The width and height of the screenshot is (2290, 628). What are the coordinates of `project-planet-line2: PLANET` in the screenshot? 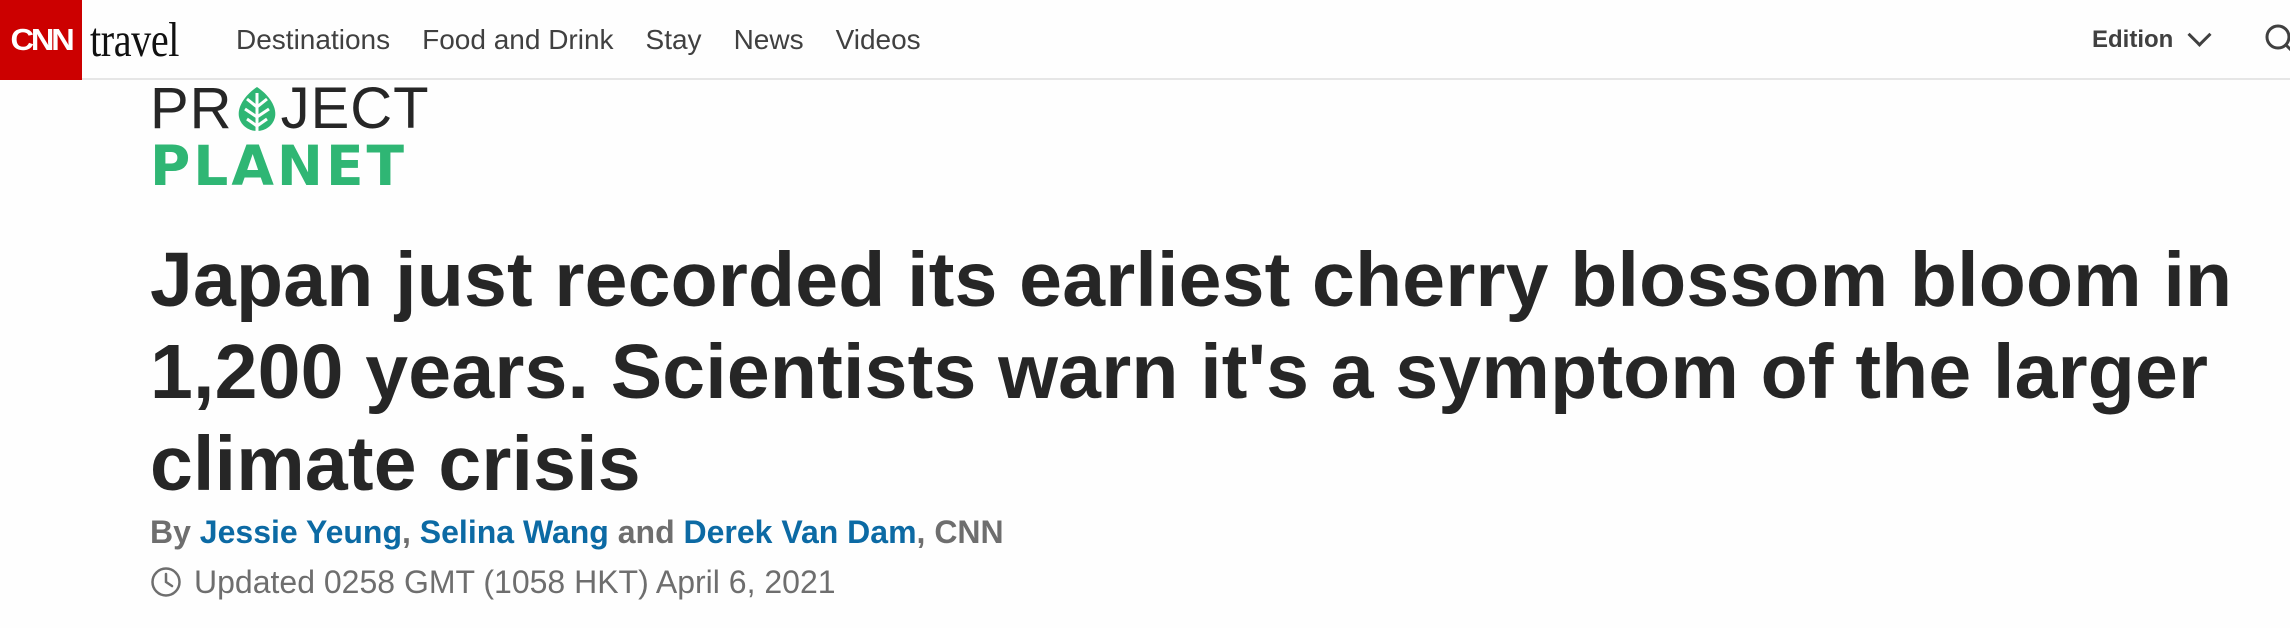 It's located at (279, 166).